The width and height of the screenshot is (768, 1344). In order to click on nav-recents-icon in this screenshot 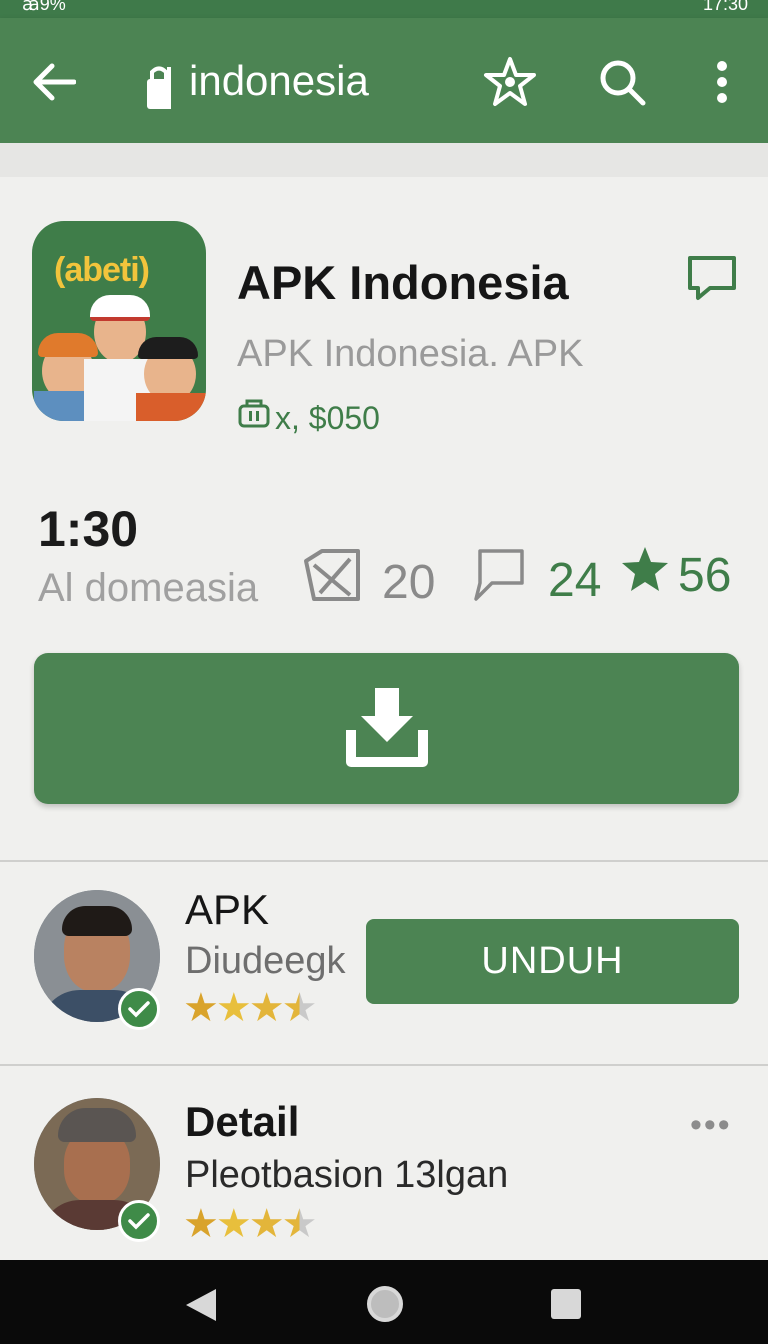, I will do `click(566, 1306)`.